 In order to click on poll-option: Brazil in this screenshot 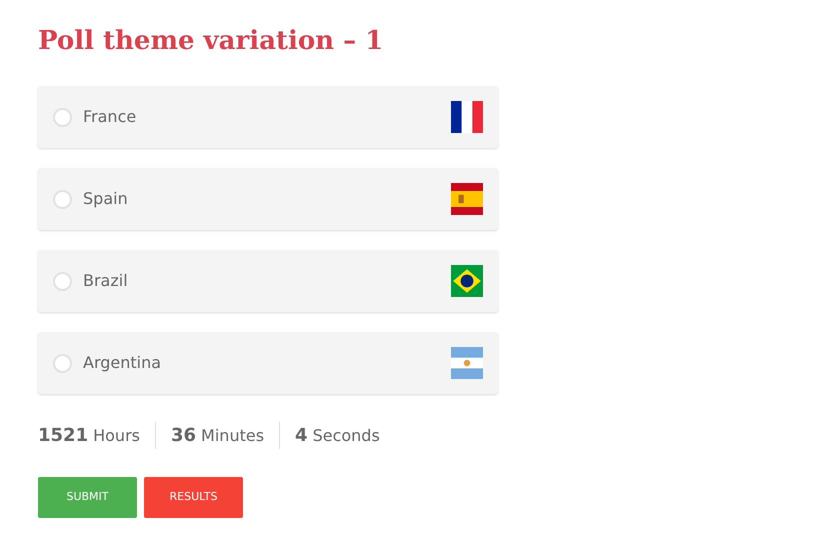, I will do `click(268, 281)`.